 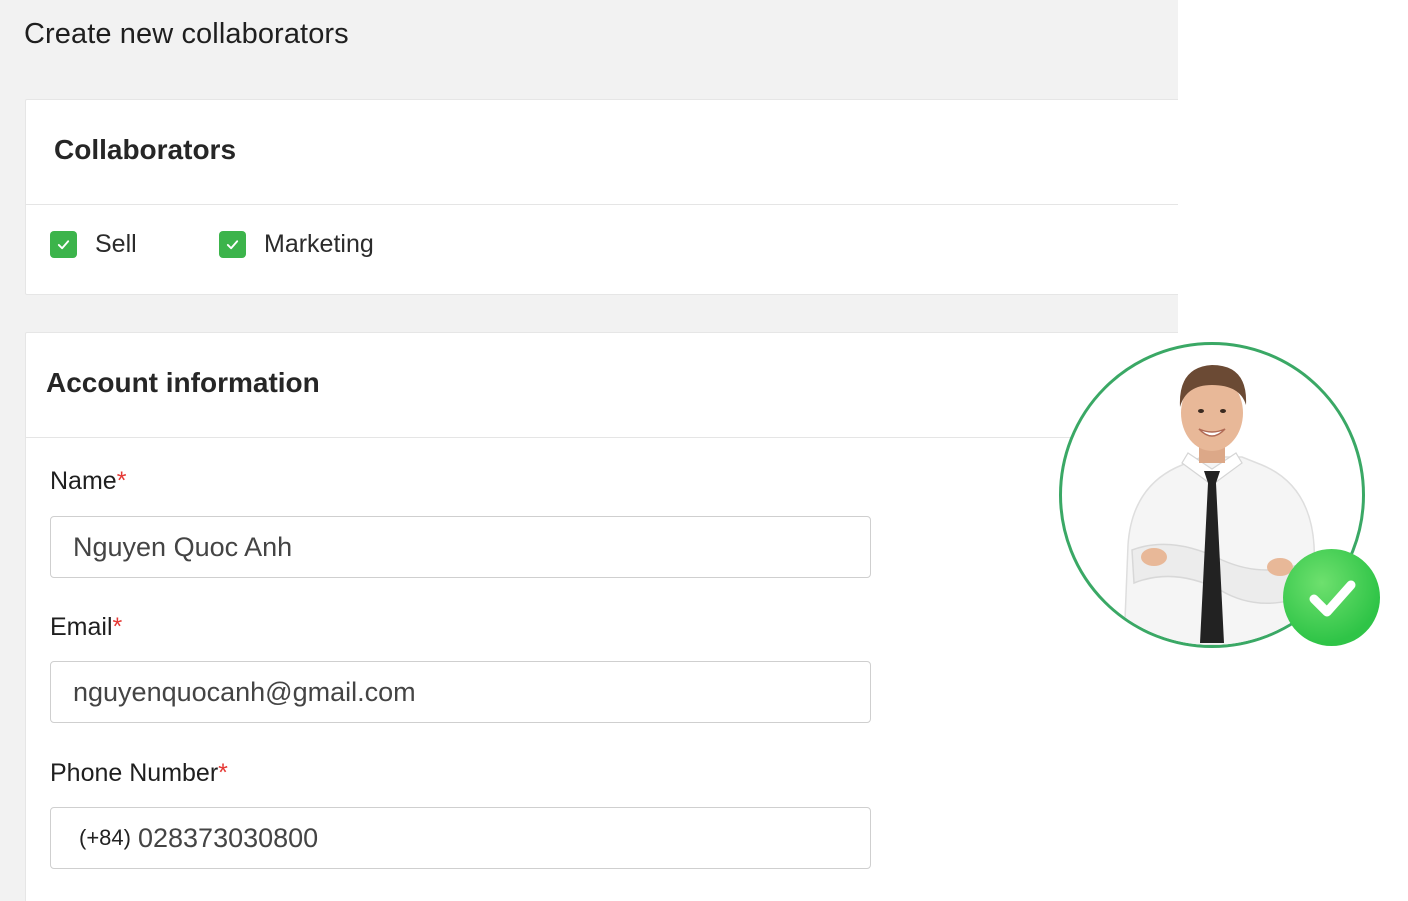 I want to click on sell-label: Sell, so click(x=116, y=244).